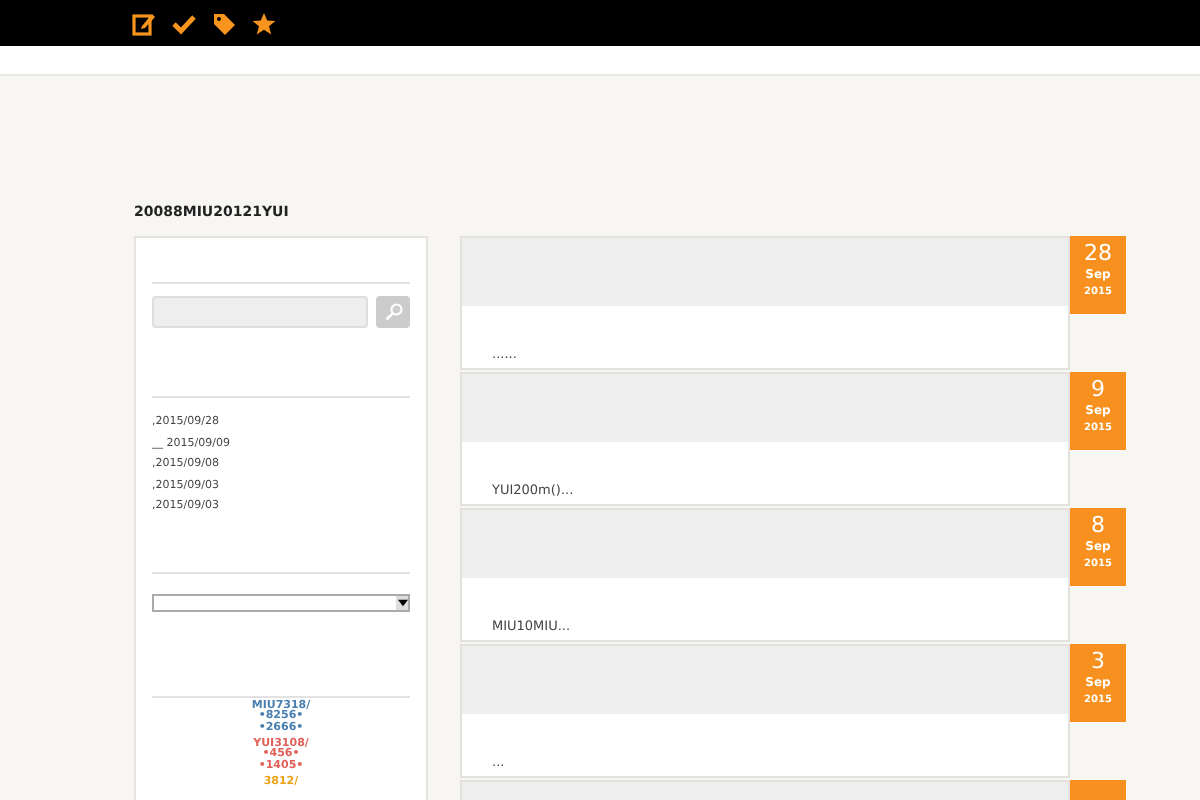 Image resolution: width=1200 pixels, height=800 pixels. I want to click on tag-icon, so click(224, 24).